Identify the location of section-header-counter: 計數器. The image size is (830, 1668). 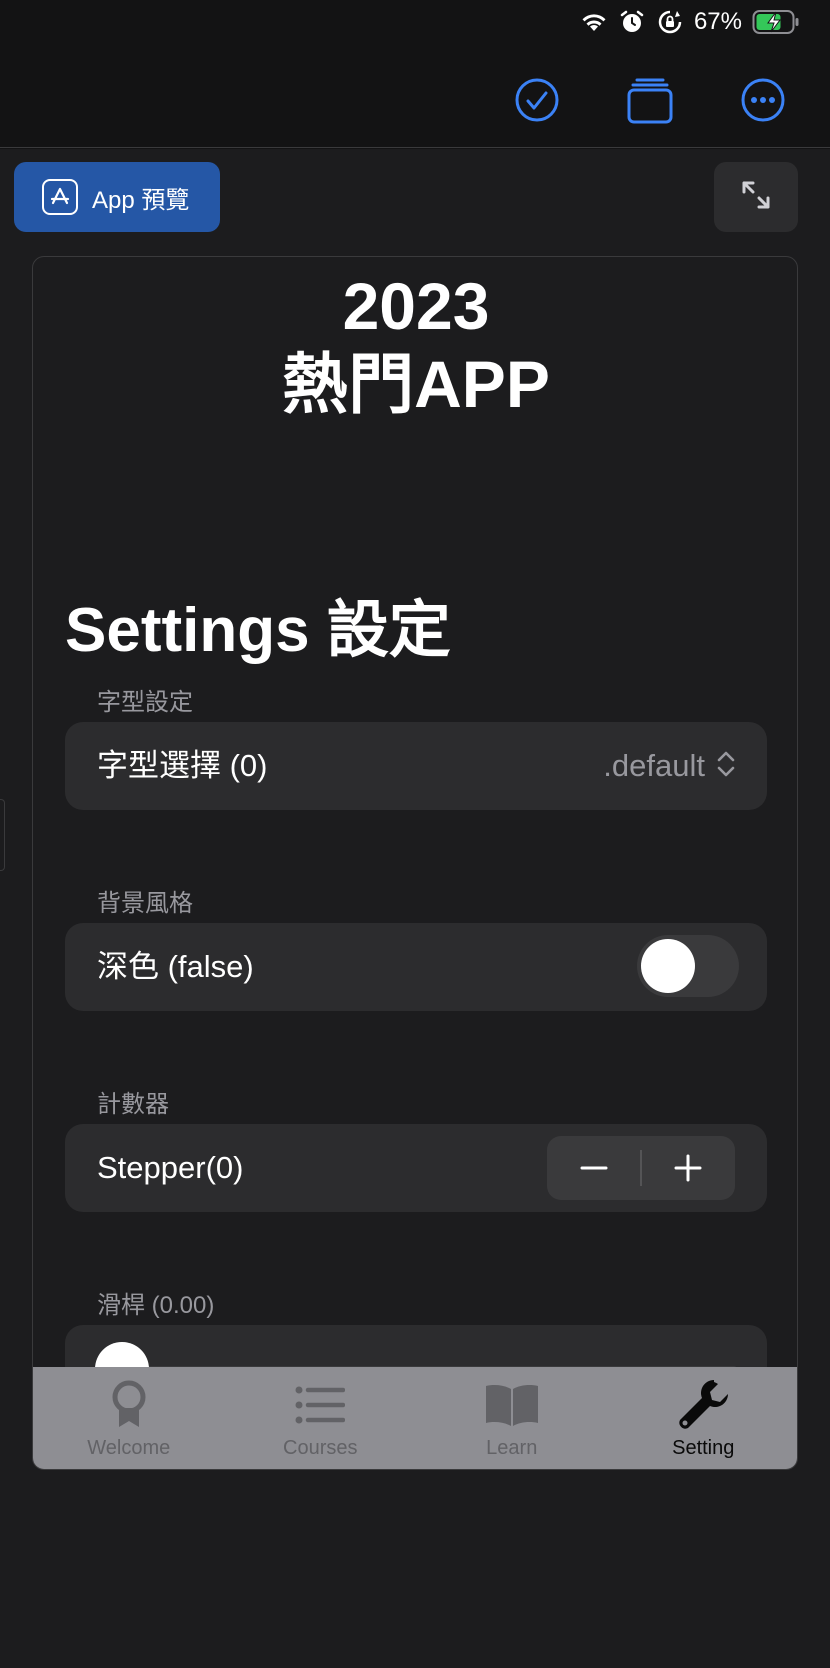
(133, 1104).